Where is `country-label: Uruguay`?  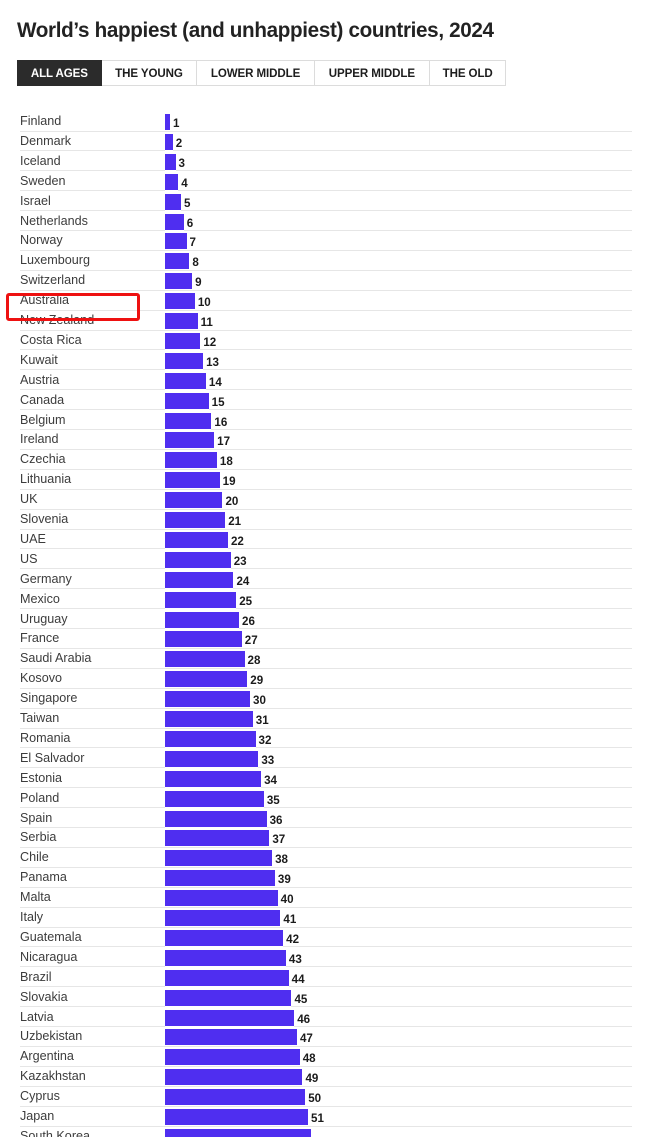 country-label: Uruguay is located at coordinates (44, 618).